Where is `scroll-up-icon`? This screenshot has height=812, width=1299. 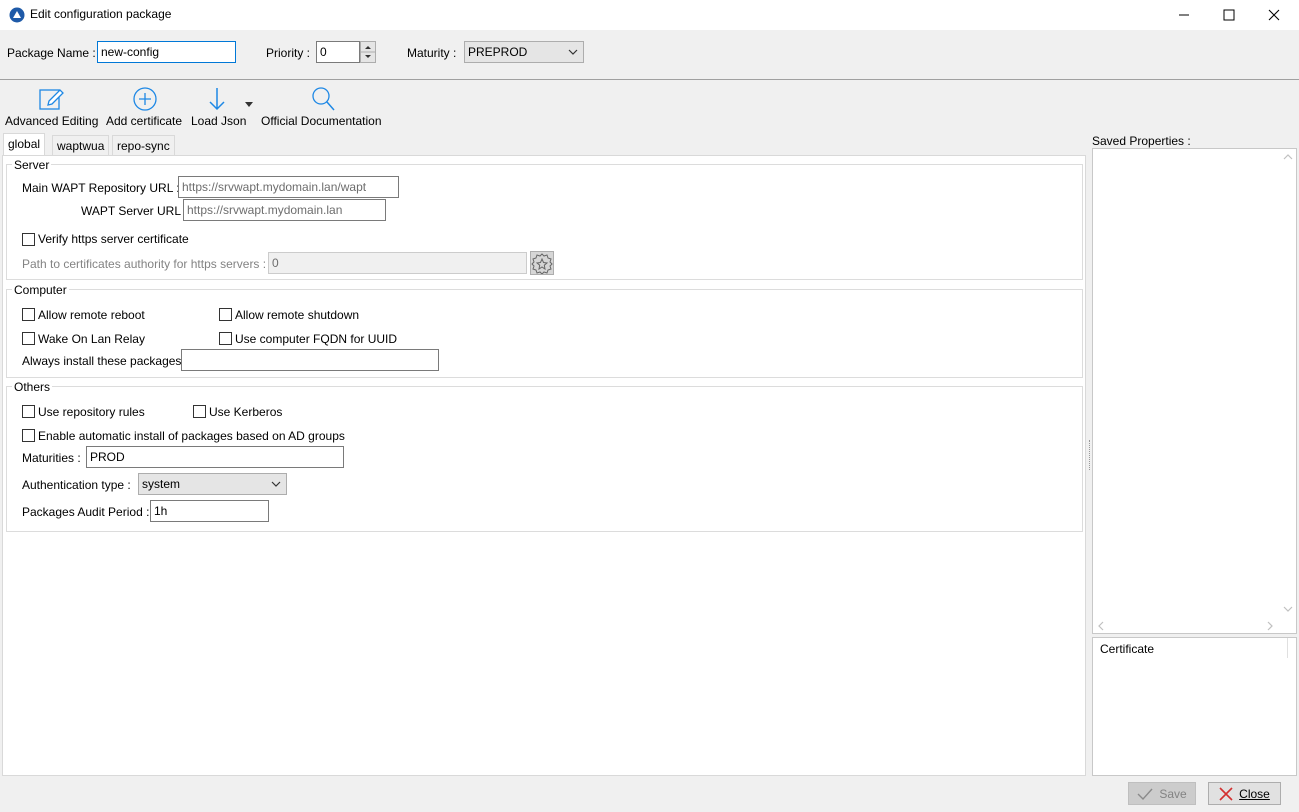
scroll-up-icon is located at coordinates (1288, 157).